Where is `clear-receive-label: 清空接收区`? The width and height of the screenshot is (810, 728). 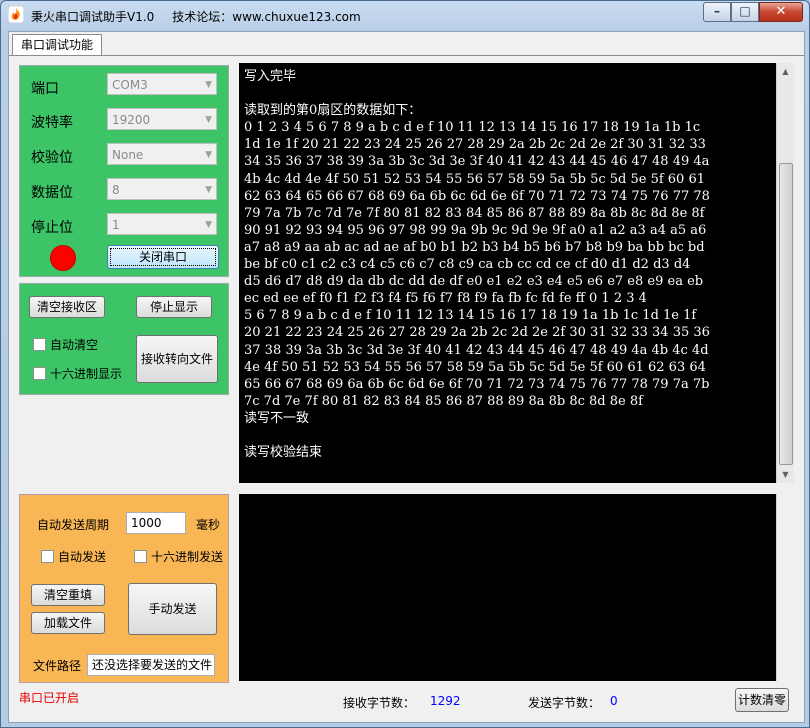
clear-receive-label: 清空接收区 is located at coordinates (66, 307).